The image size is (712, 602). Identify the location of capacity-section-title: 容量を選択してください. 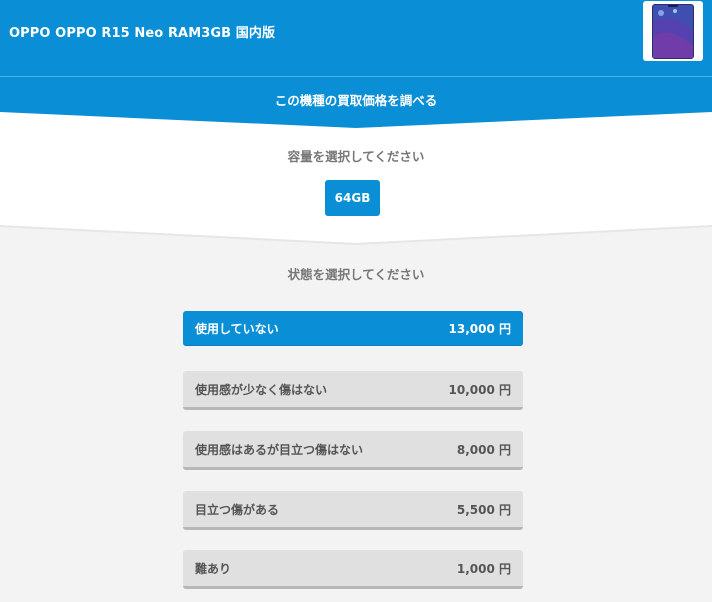
(356, 156).